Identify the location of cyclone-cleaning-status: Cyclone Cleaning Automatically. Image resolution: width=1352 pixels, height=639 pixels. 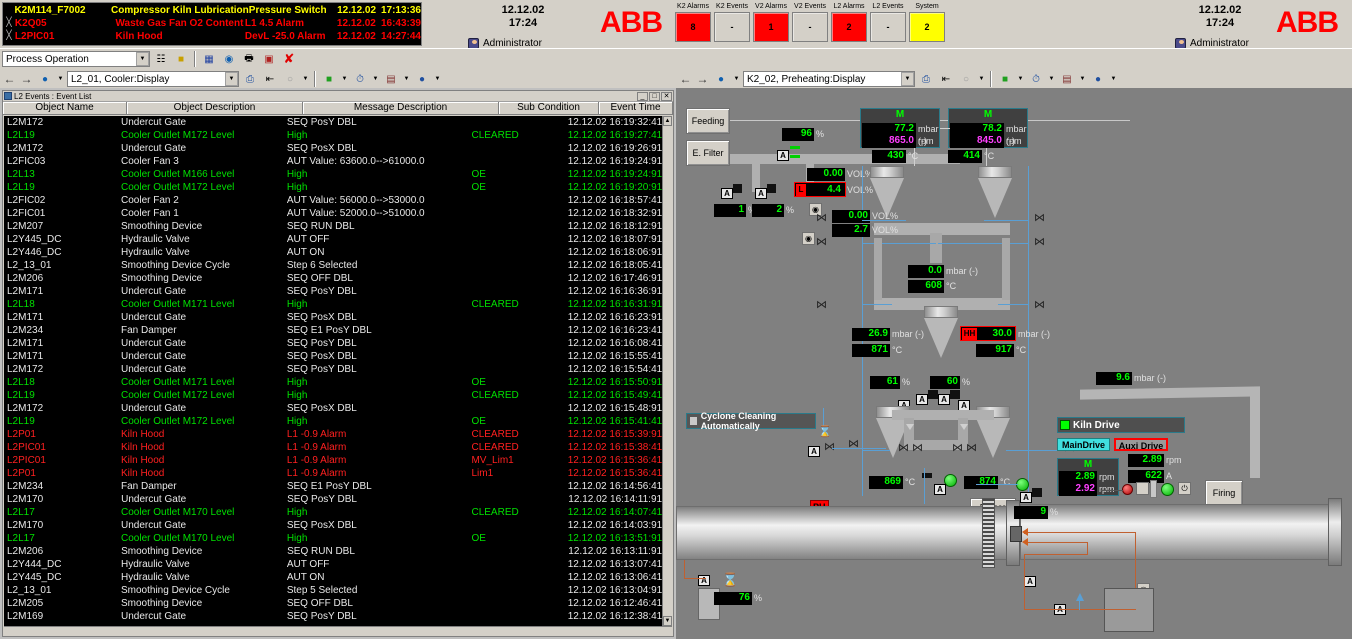
(751, 421).